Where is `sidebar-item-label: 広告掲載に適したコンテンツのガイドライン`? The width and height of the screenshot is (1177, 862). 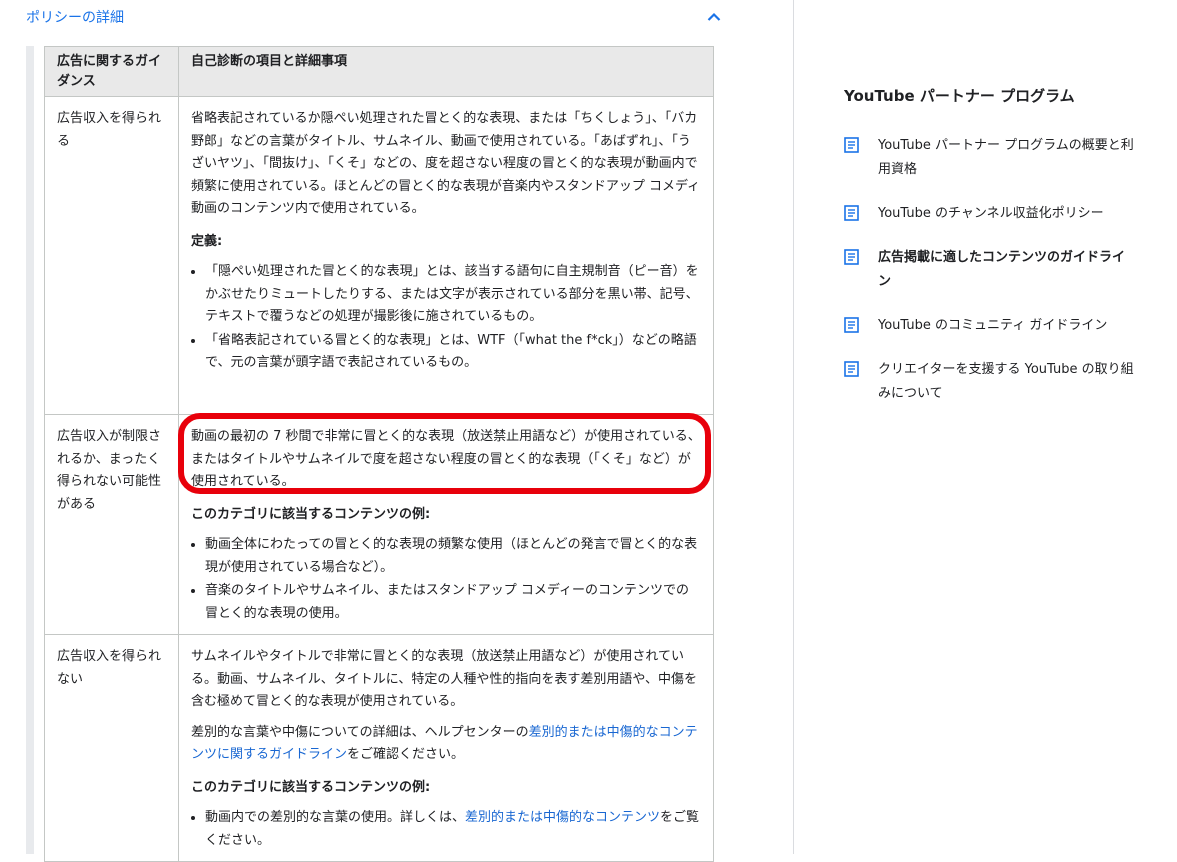
sidebar-item-label: 広告掲載に適したコンテンツのガイドライン is located at coordinates (1002, 269).